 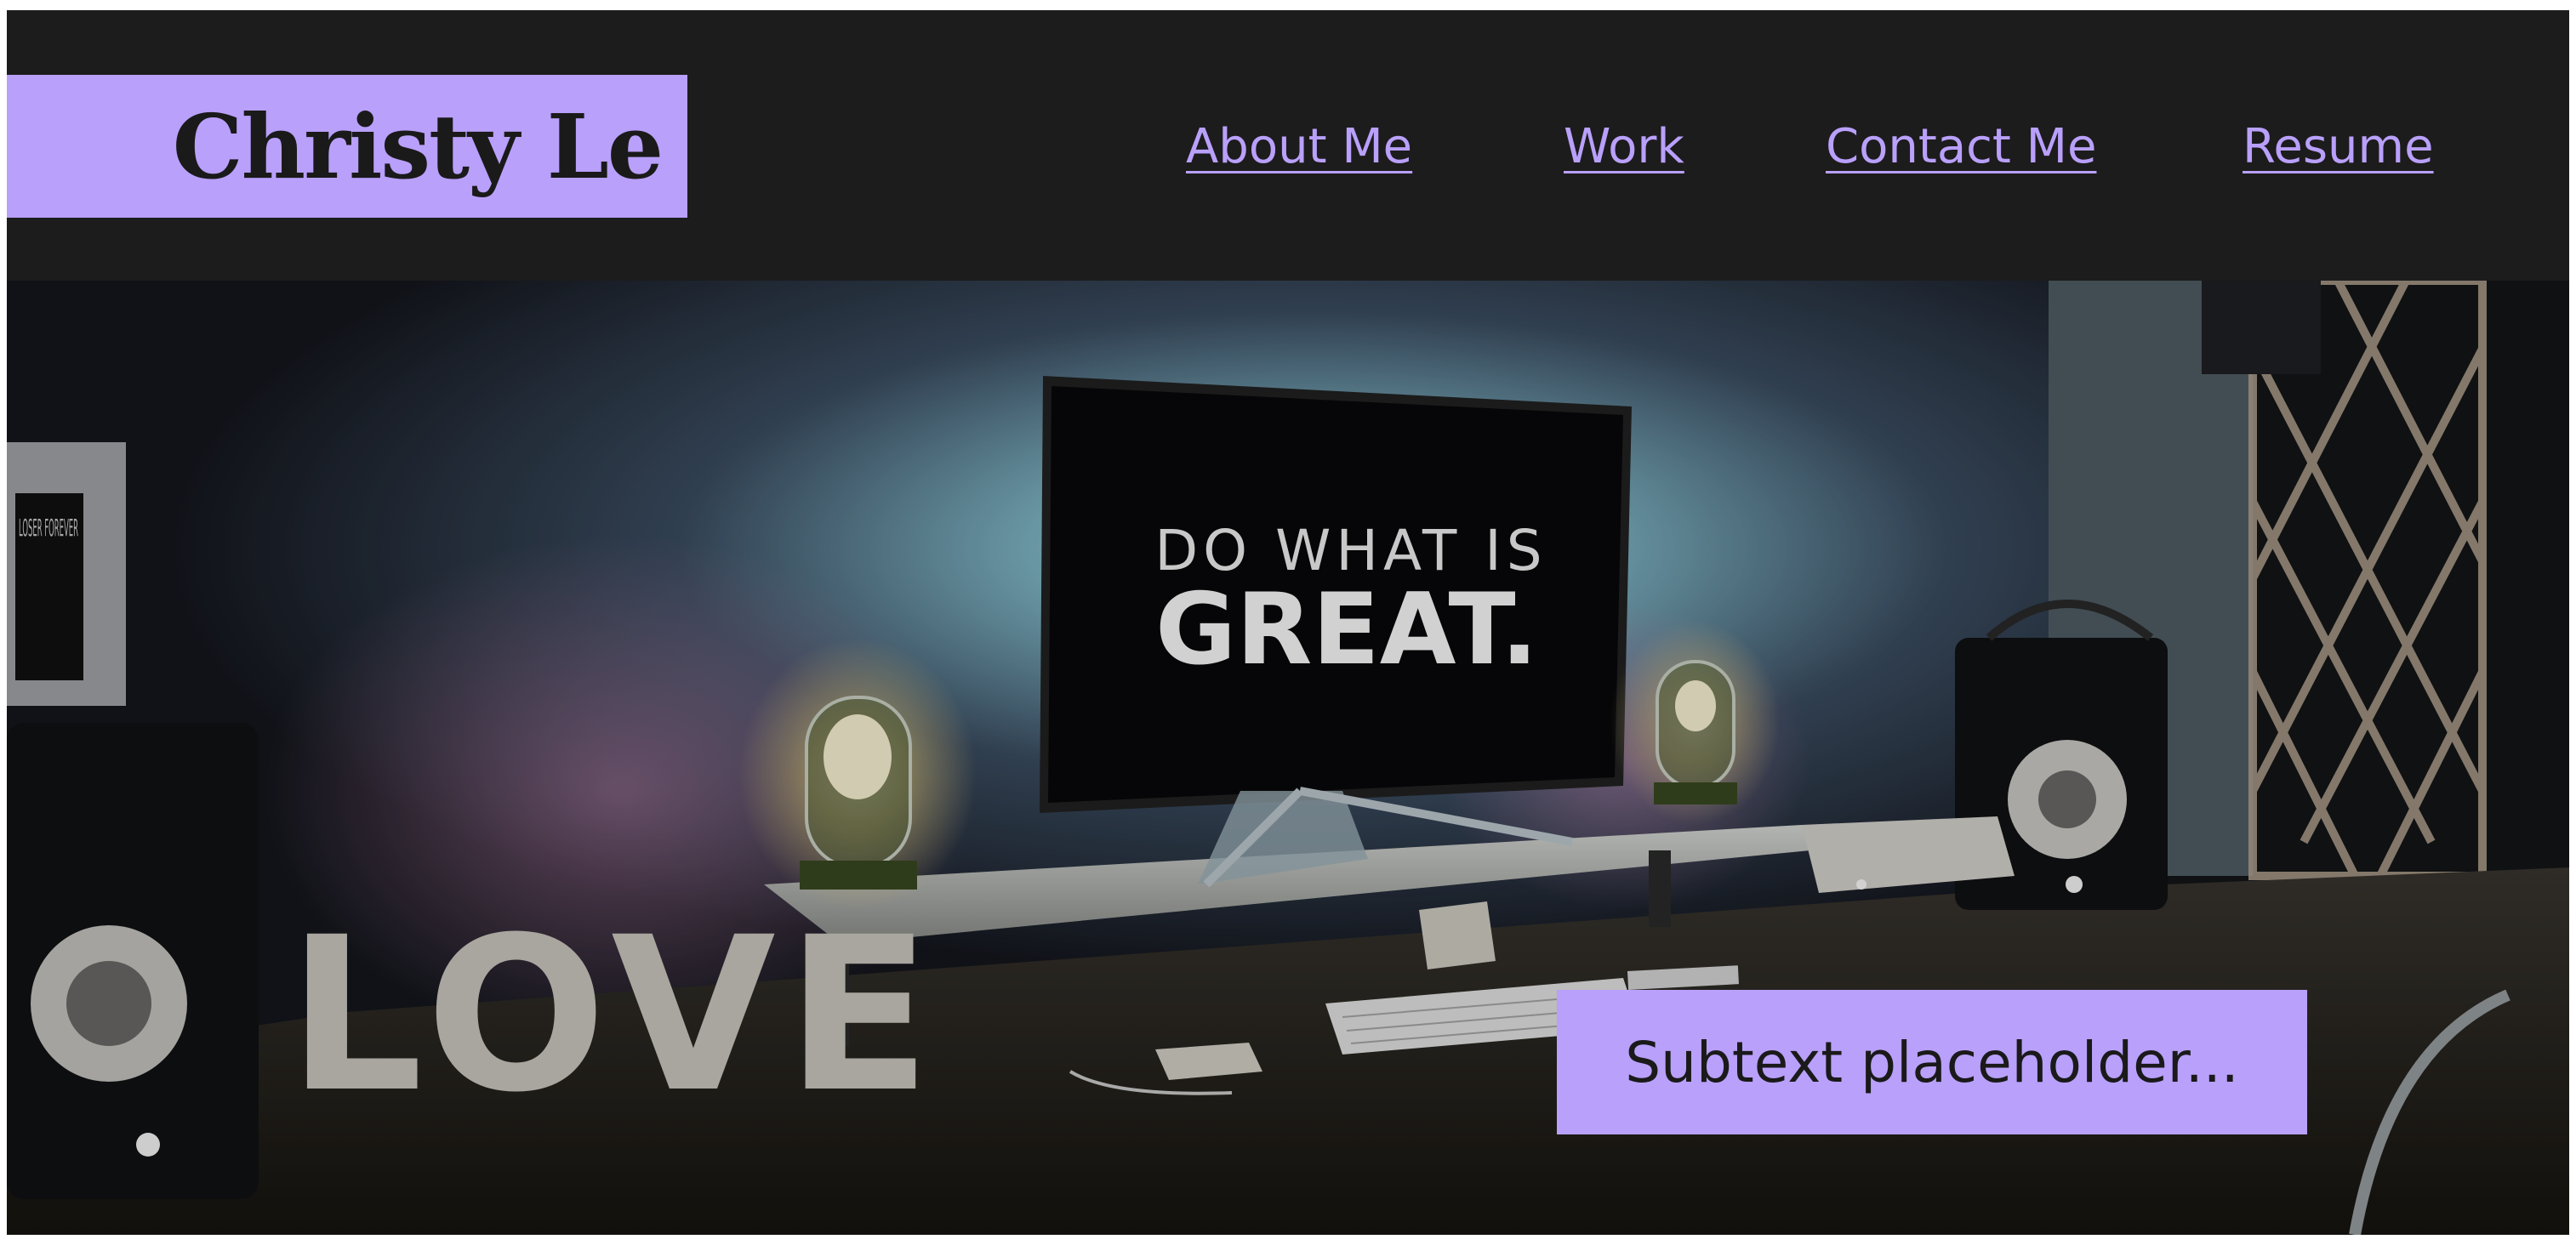 I want to click on nav-link-work: Work, so click(x=1624, y=147).